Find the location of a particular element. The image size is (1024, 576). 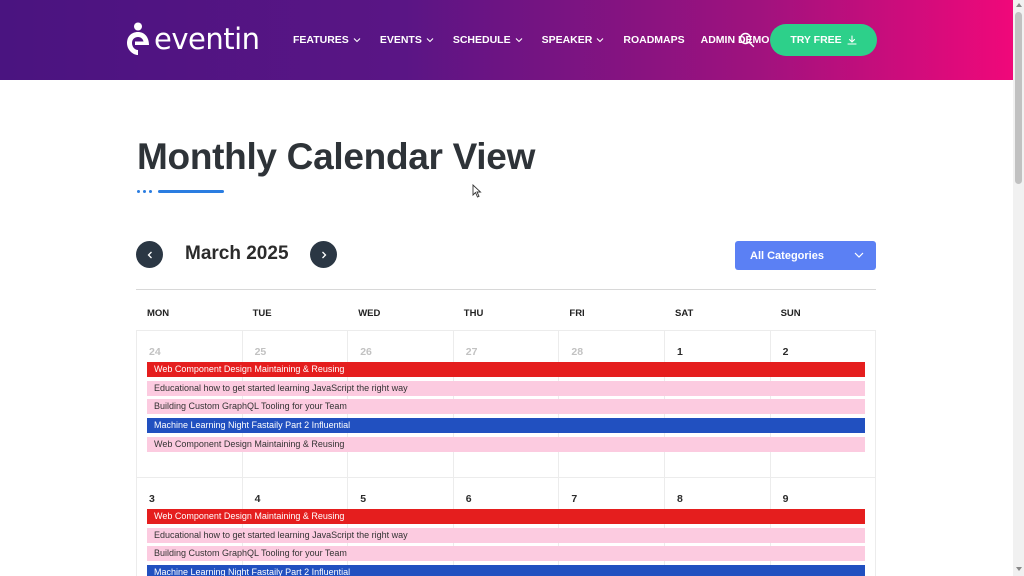

calendar-date: 6 is located at coordinates (469, 499).